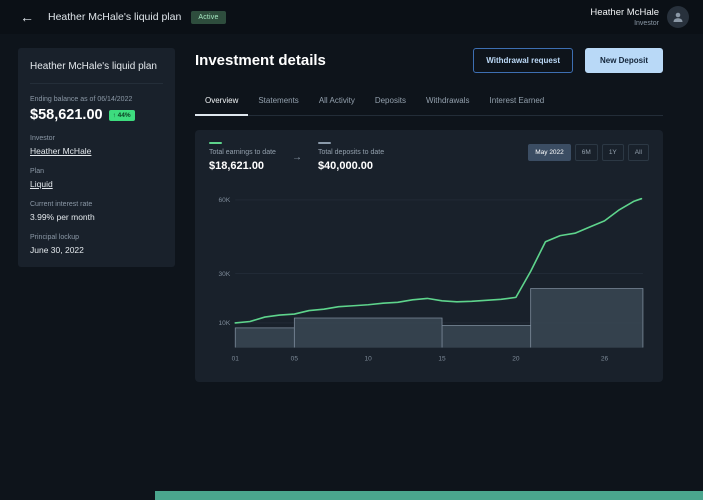 The width and height of the screenshot is (703, 500). I want to click on user-name: Heather McHale, so click(624, 12).